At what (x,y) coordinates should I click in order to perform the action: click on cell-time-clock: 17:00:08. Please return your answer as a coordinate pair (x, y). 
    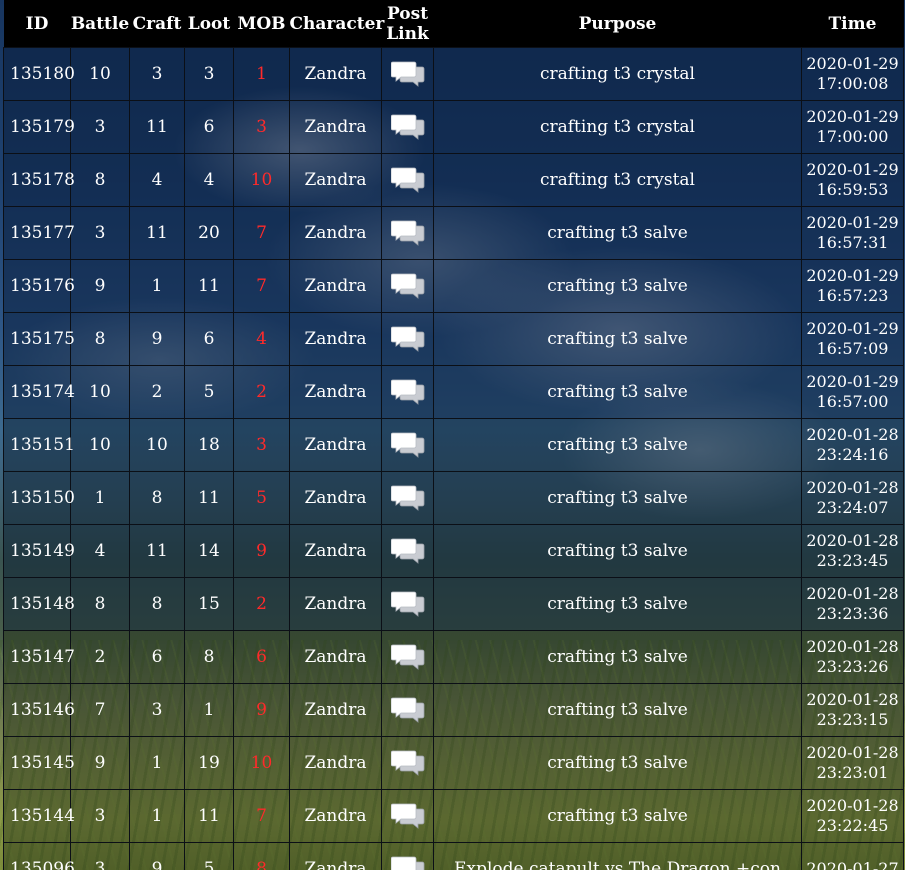
    Looking at the image, I should click on (852, 83).